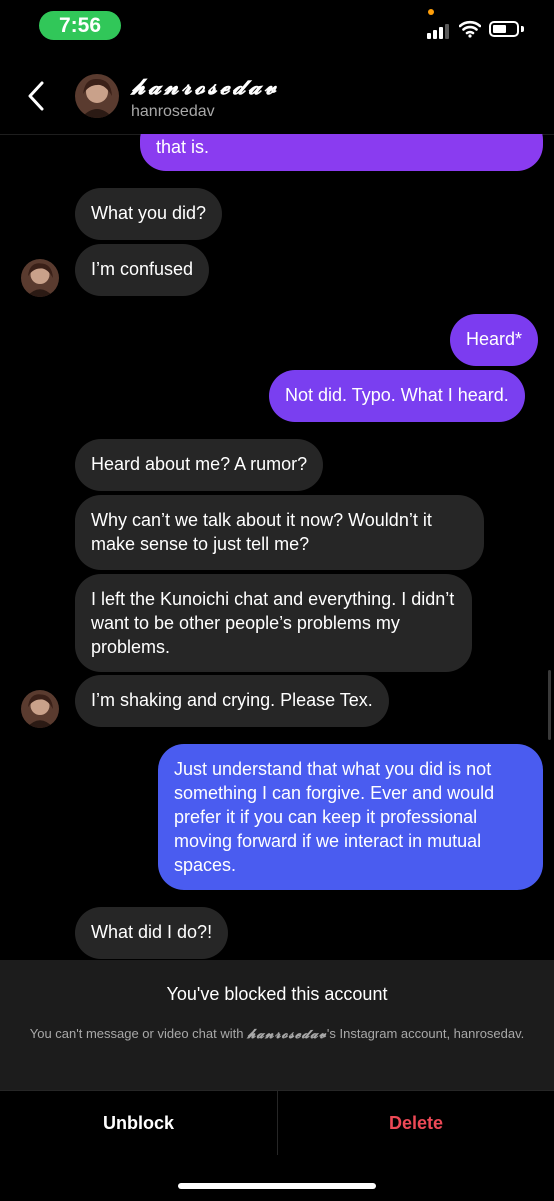 The image size is (554, 1201). Describe the element at coordinates (425, 1033) in the screenshot. I see `blocked-desc-suffix: 's Instagram account, hanrosedav.` at that location.